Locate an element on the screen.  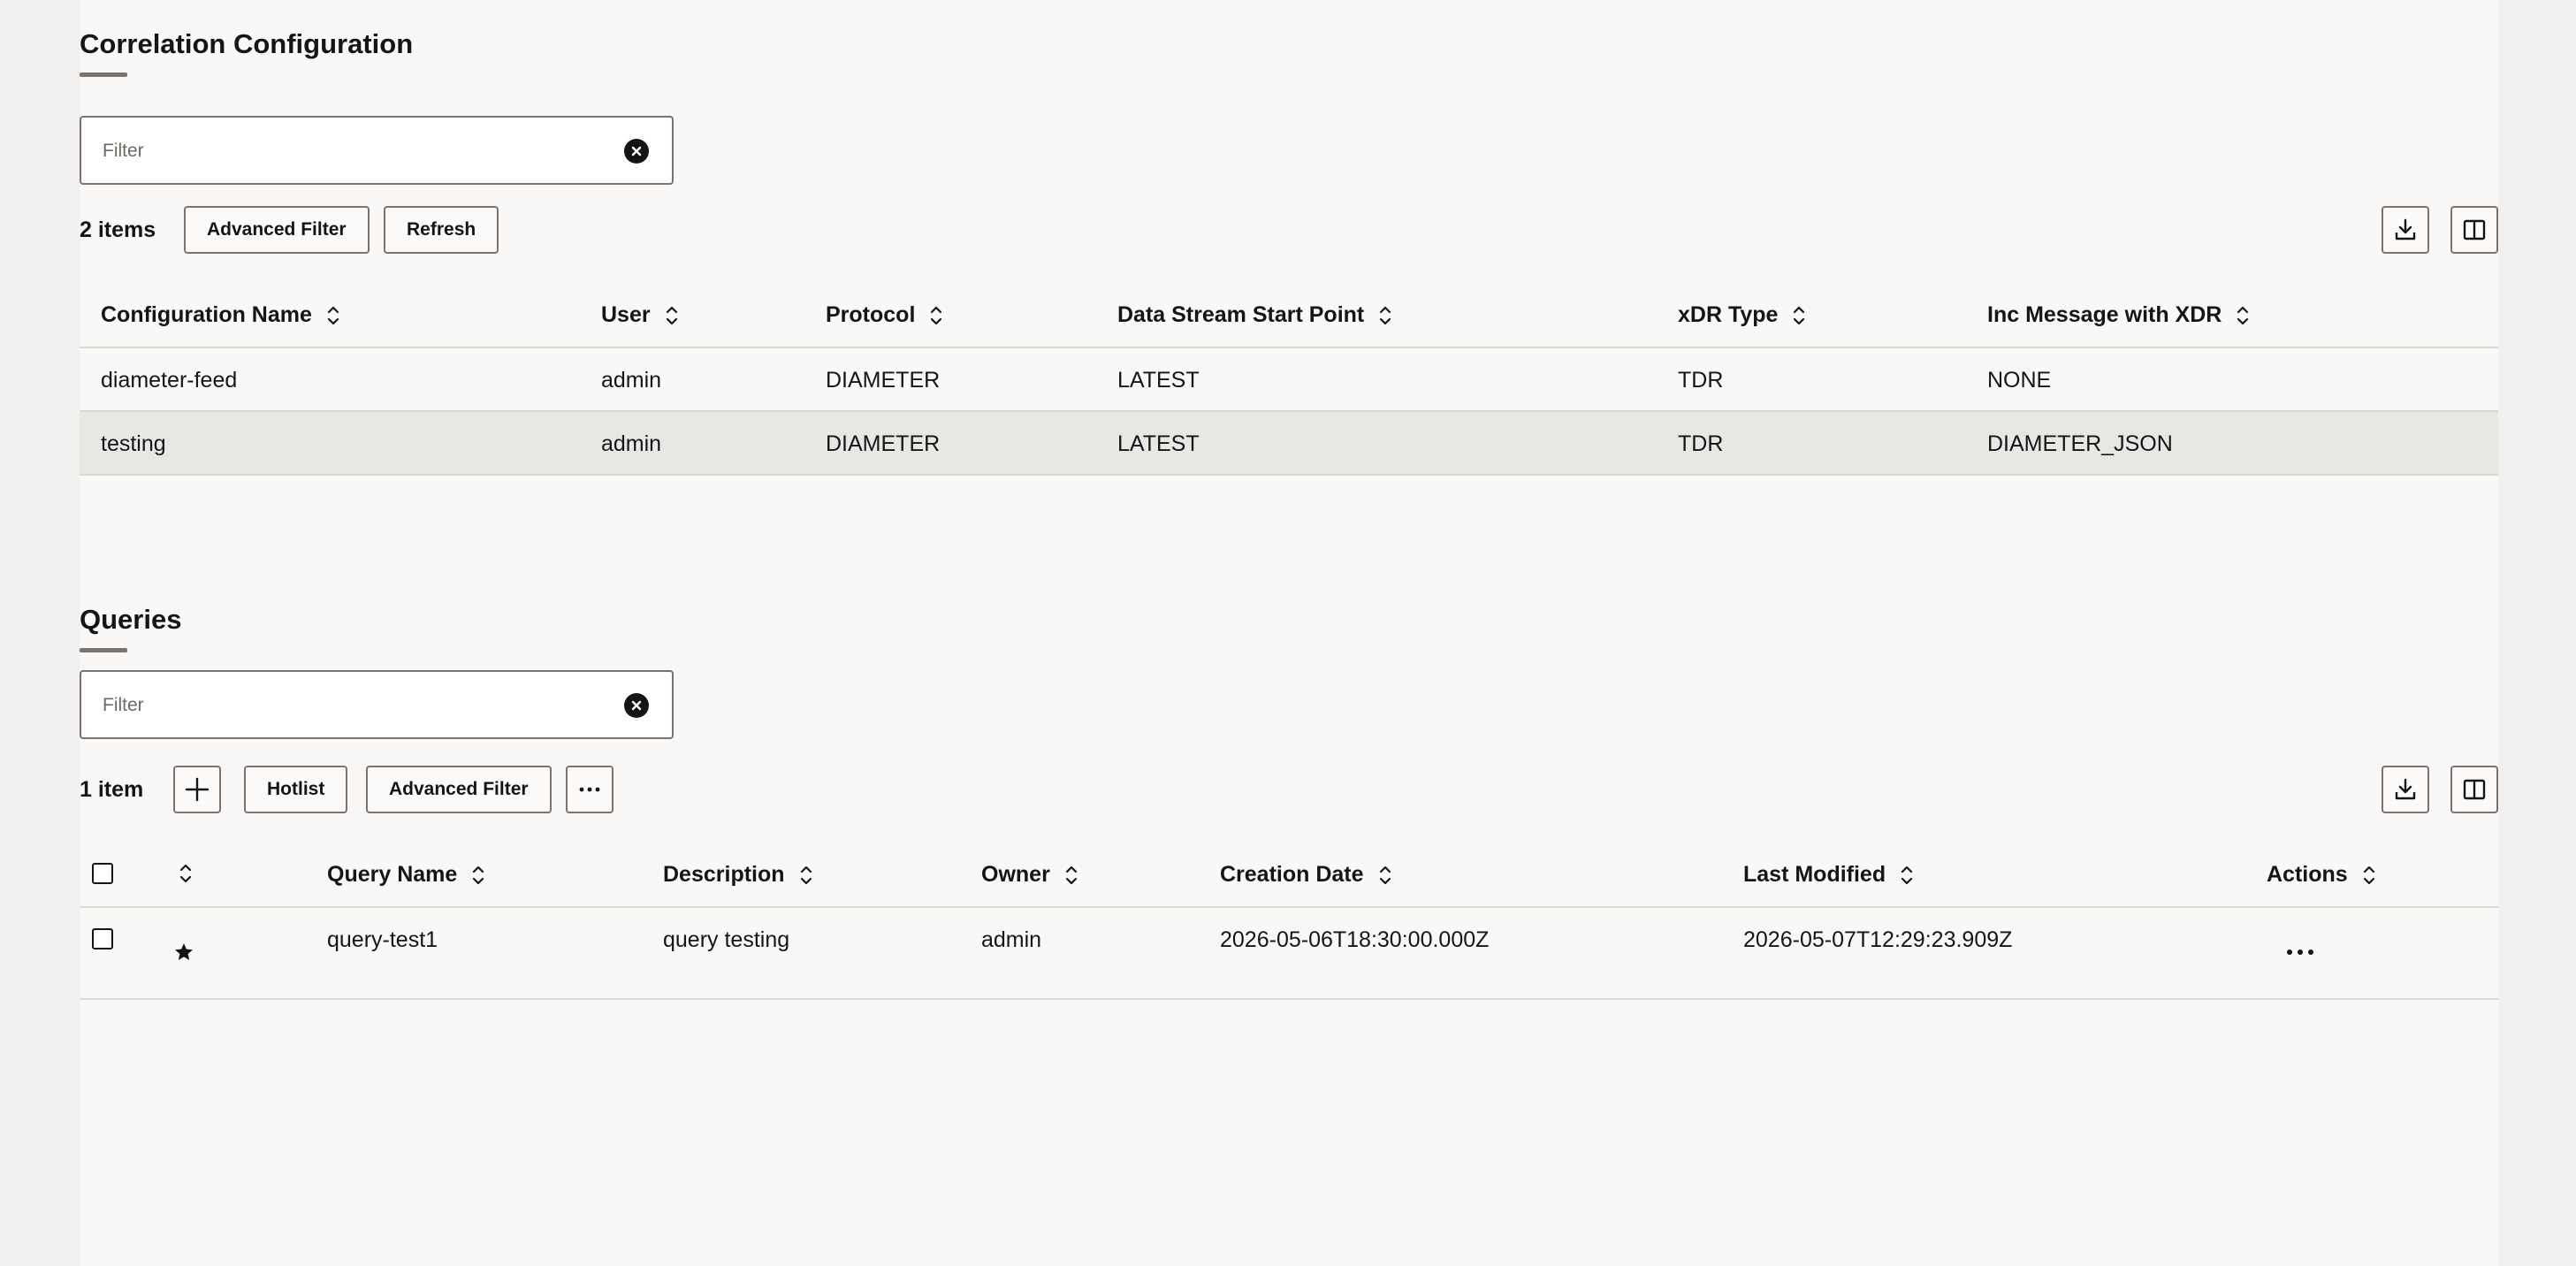
correlation-filter is located at coordinates (377, 150).